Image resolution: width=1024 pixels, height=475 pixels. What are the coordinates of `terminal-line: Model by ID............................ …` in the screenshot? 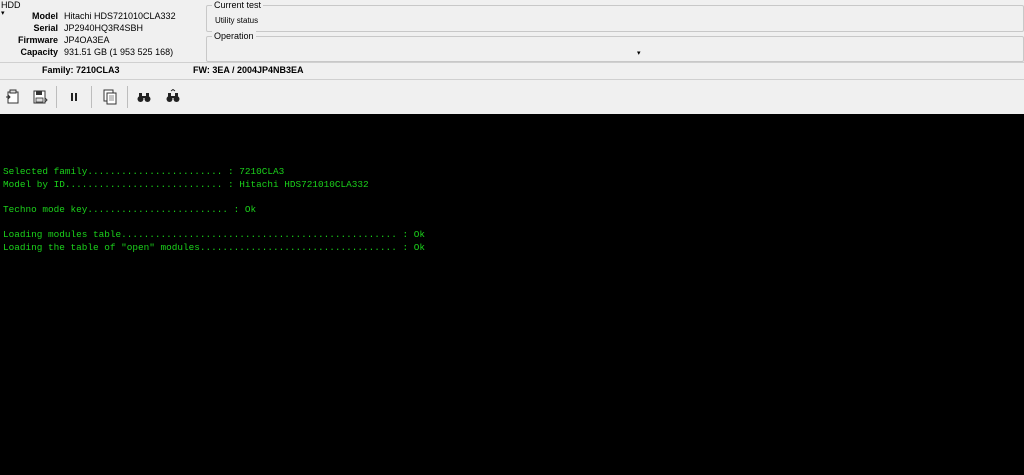 It's located at (186, 184).